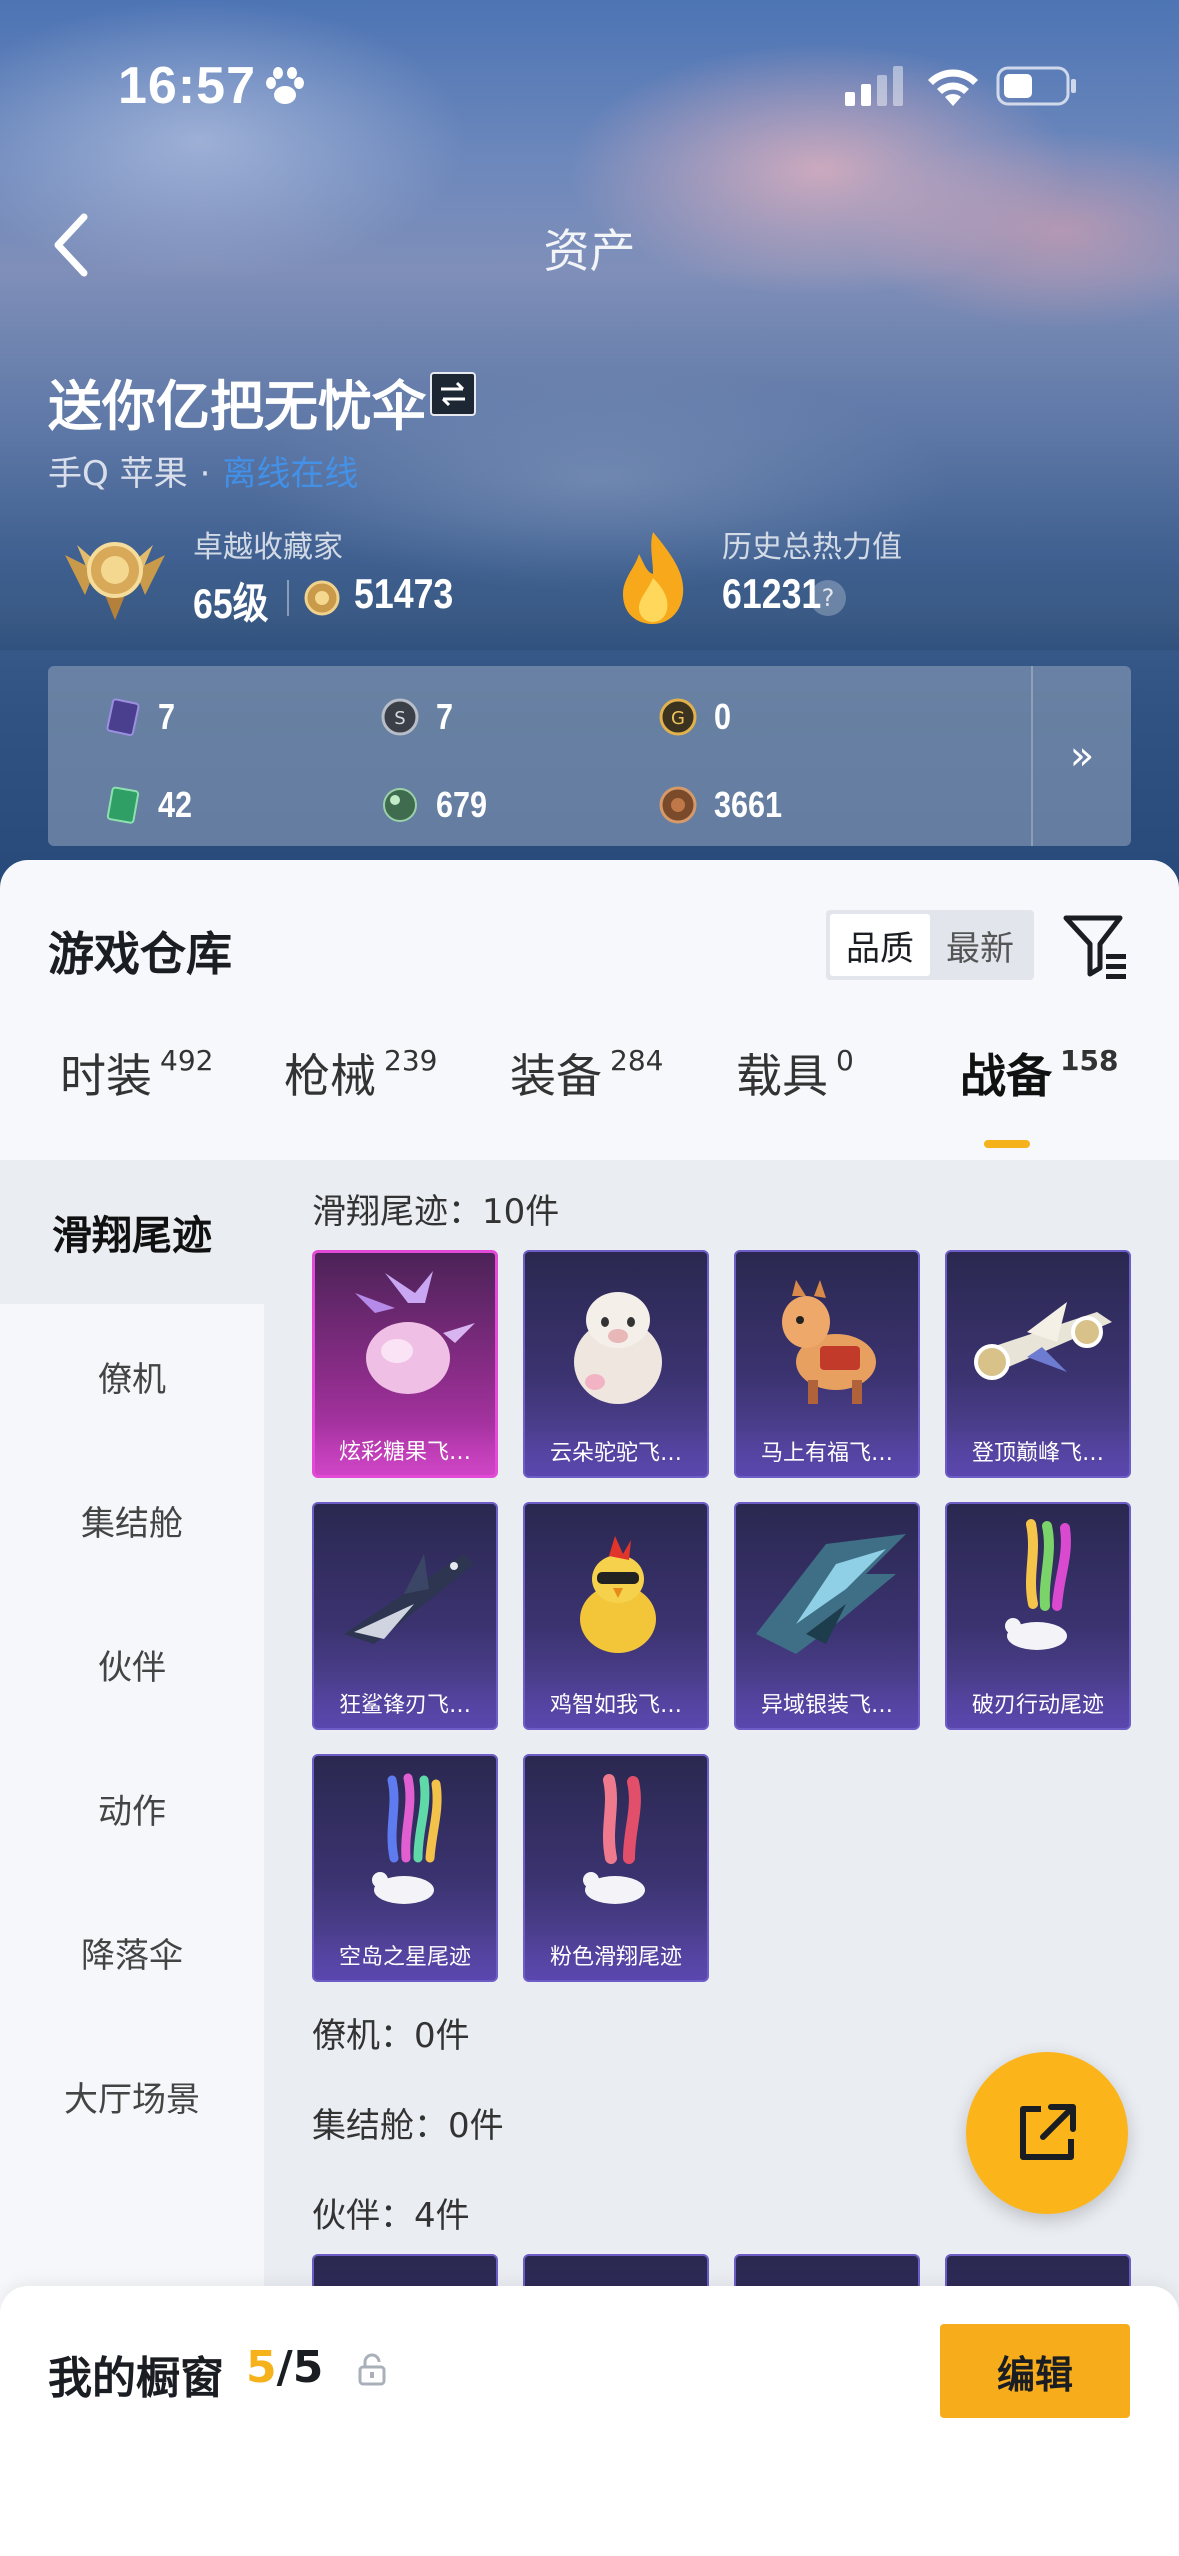  Describe the element at coordinates (132, 1232) in the screenshot. I see `sidebar-item-glide-trail: 滑翔尾迹` at that location.